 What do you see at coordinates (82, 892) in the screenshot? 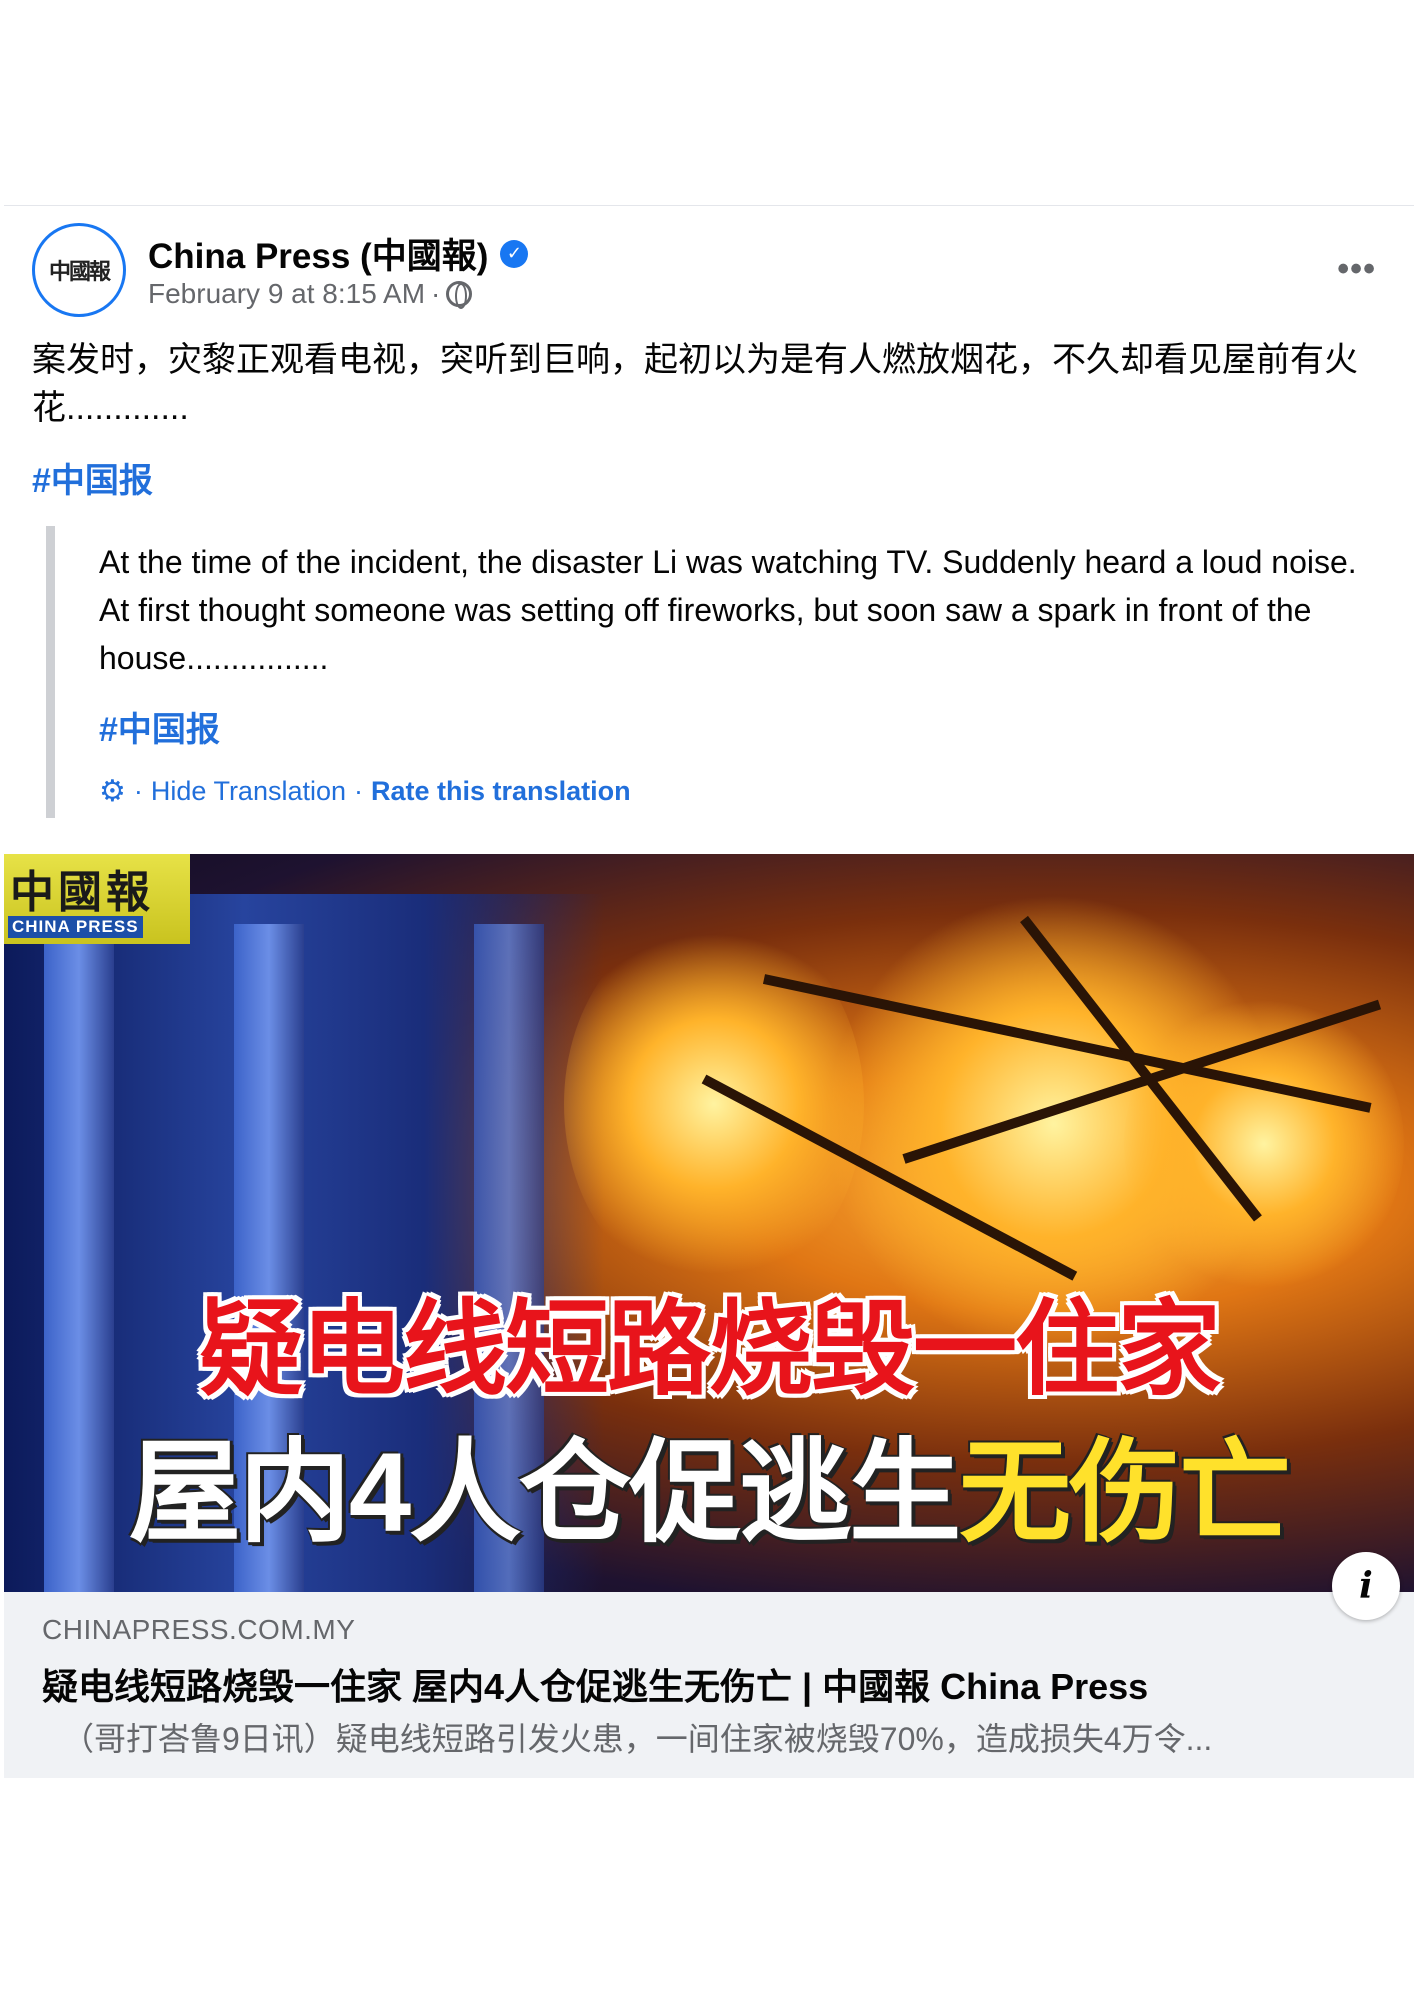
I see `logo-chinese-text: 中國報` at bounding box center [82, 892].